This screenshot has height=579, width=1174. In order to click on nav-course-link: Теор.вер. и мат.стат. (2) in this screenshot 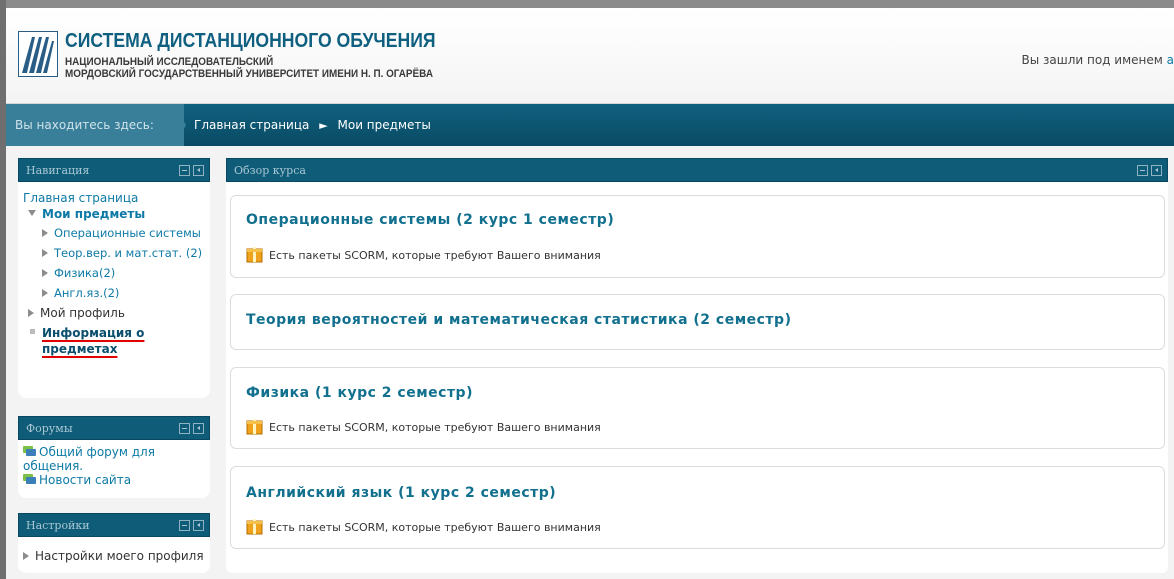, I will do `click(128, 253)`.